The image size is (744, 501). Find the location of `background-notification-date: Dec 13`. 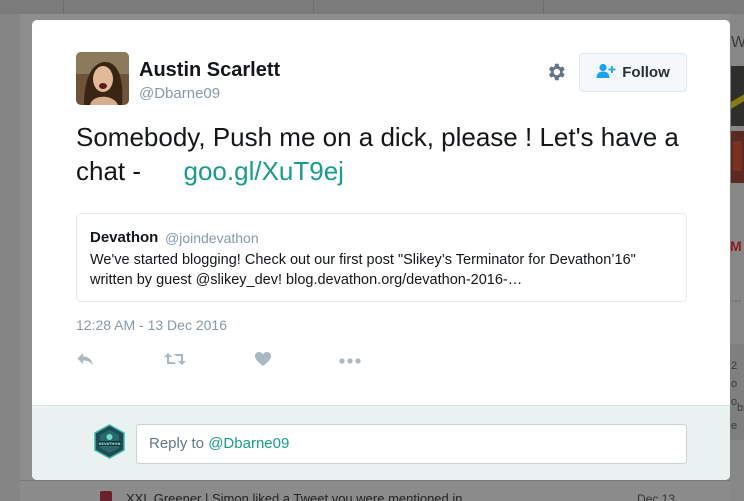

background-notification-date: Dec 13 is located at coordinates (656, 496).